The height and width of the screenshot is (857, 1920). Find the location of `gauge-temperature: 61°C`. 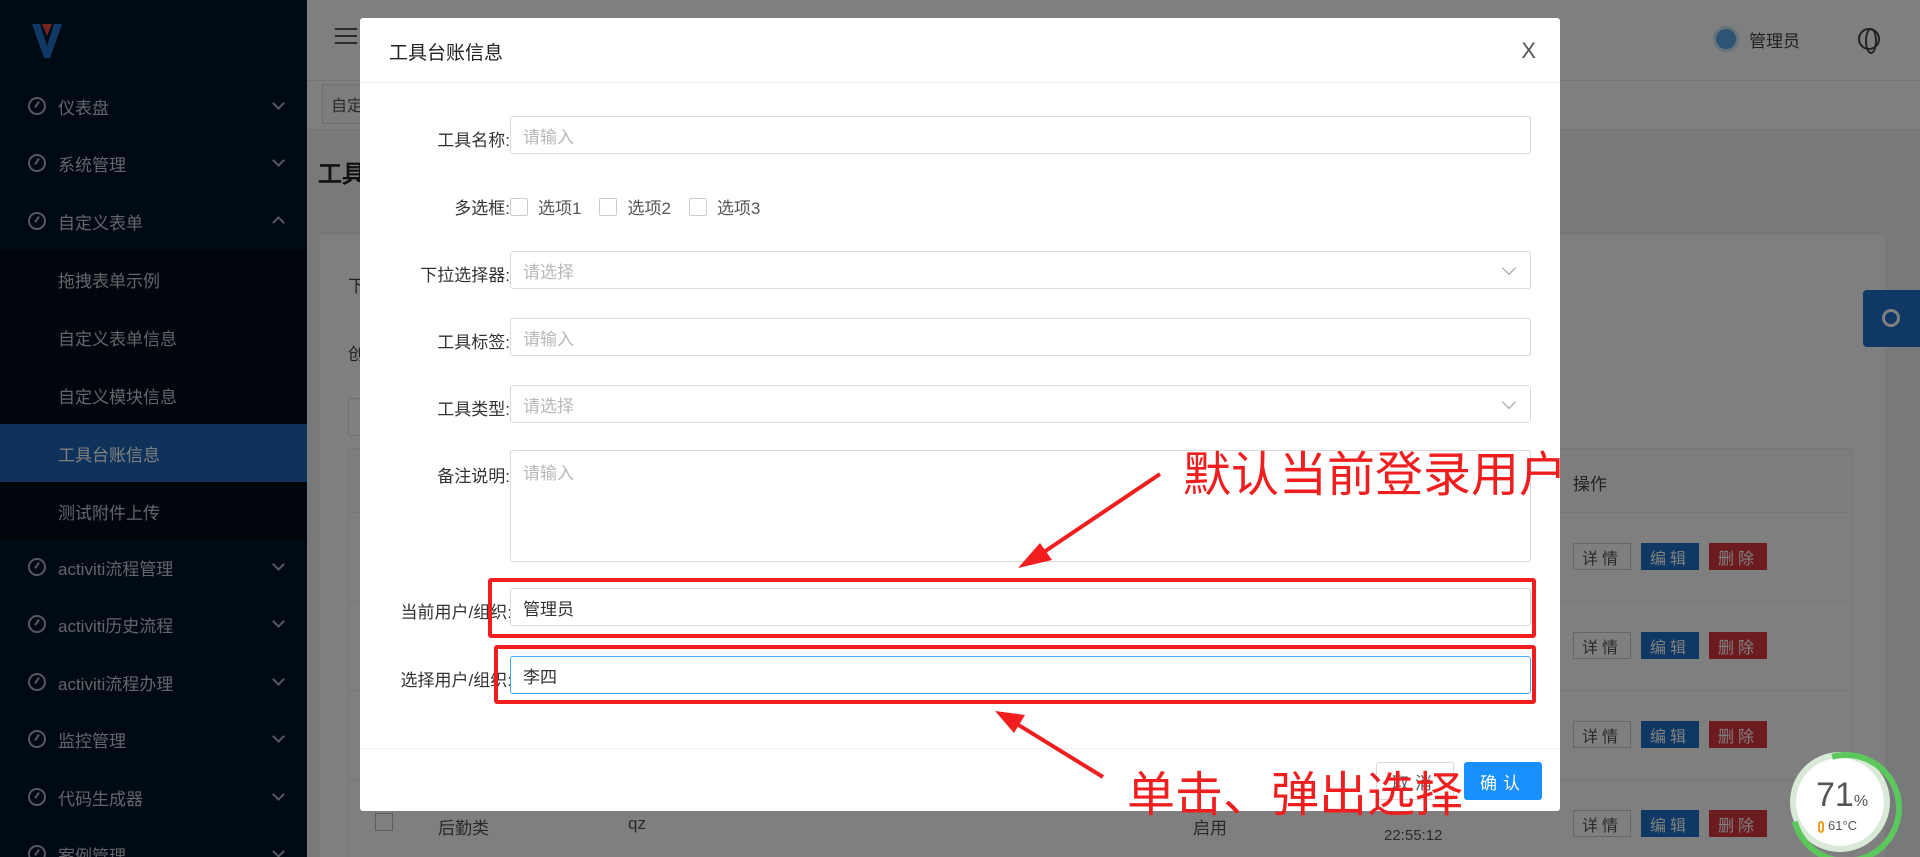

gauge-temperature: 61°C is located at coordinates (1837, 825).